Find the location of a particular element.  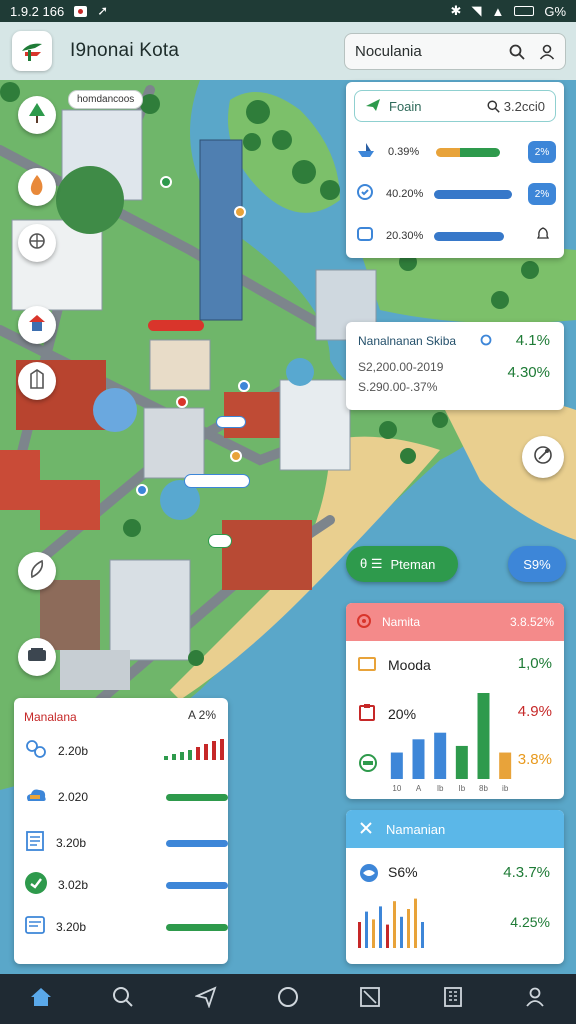

list-item-value: 2.20b is located at coordinates (73, 751).